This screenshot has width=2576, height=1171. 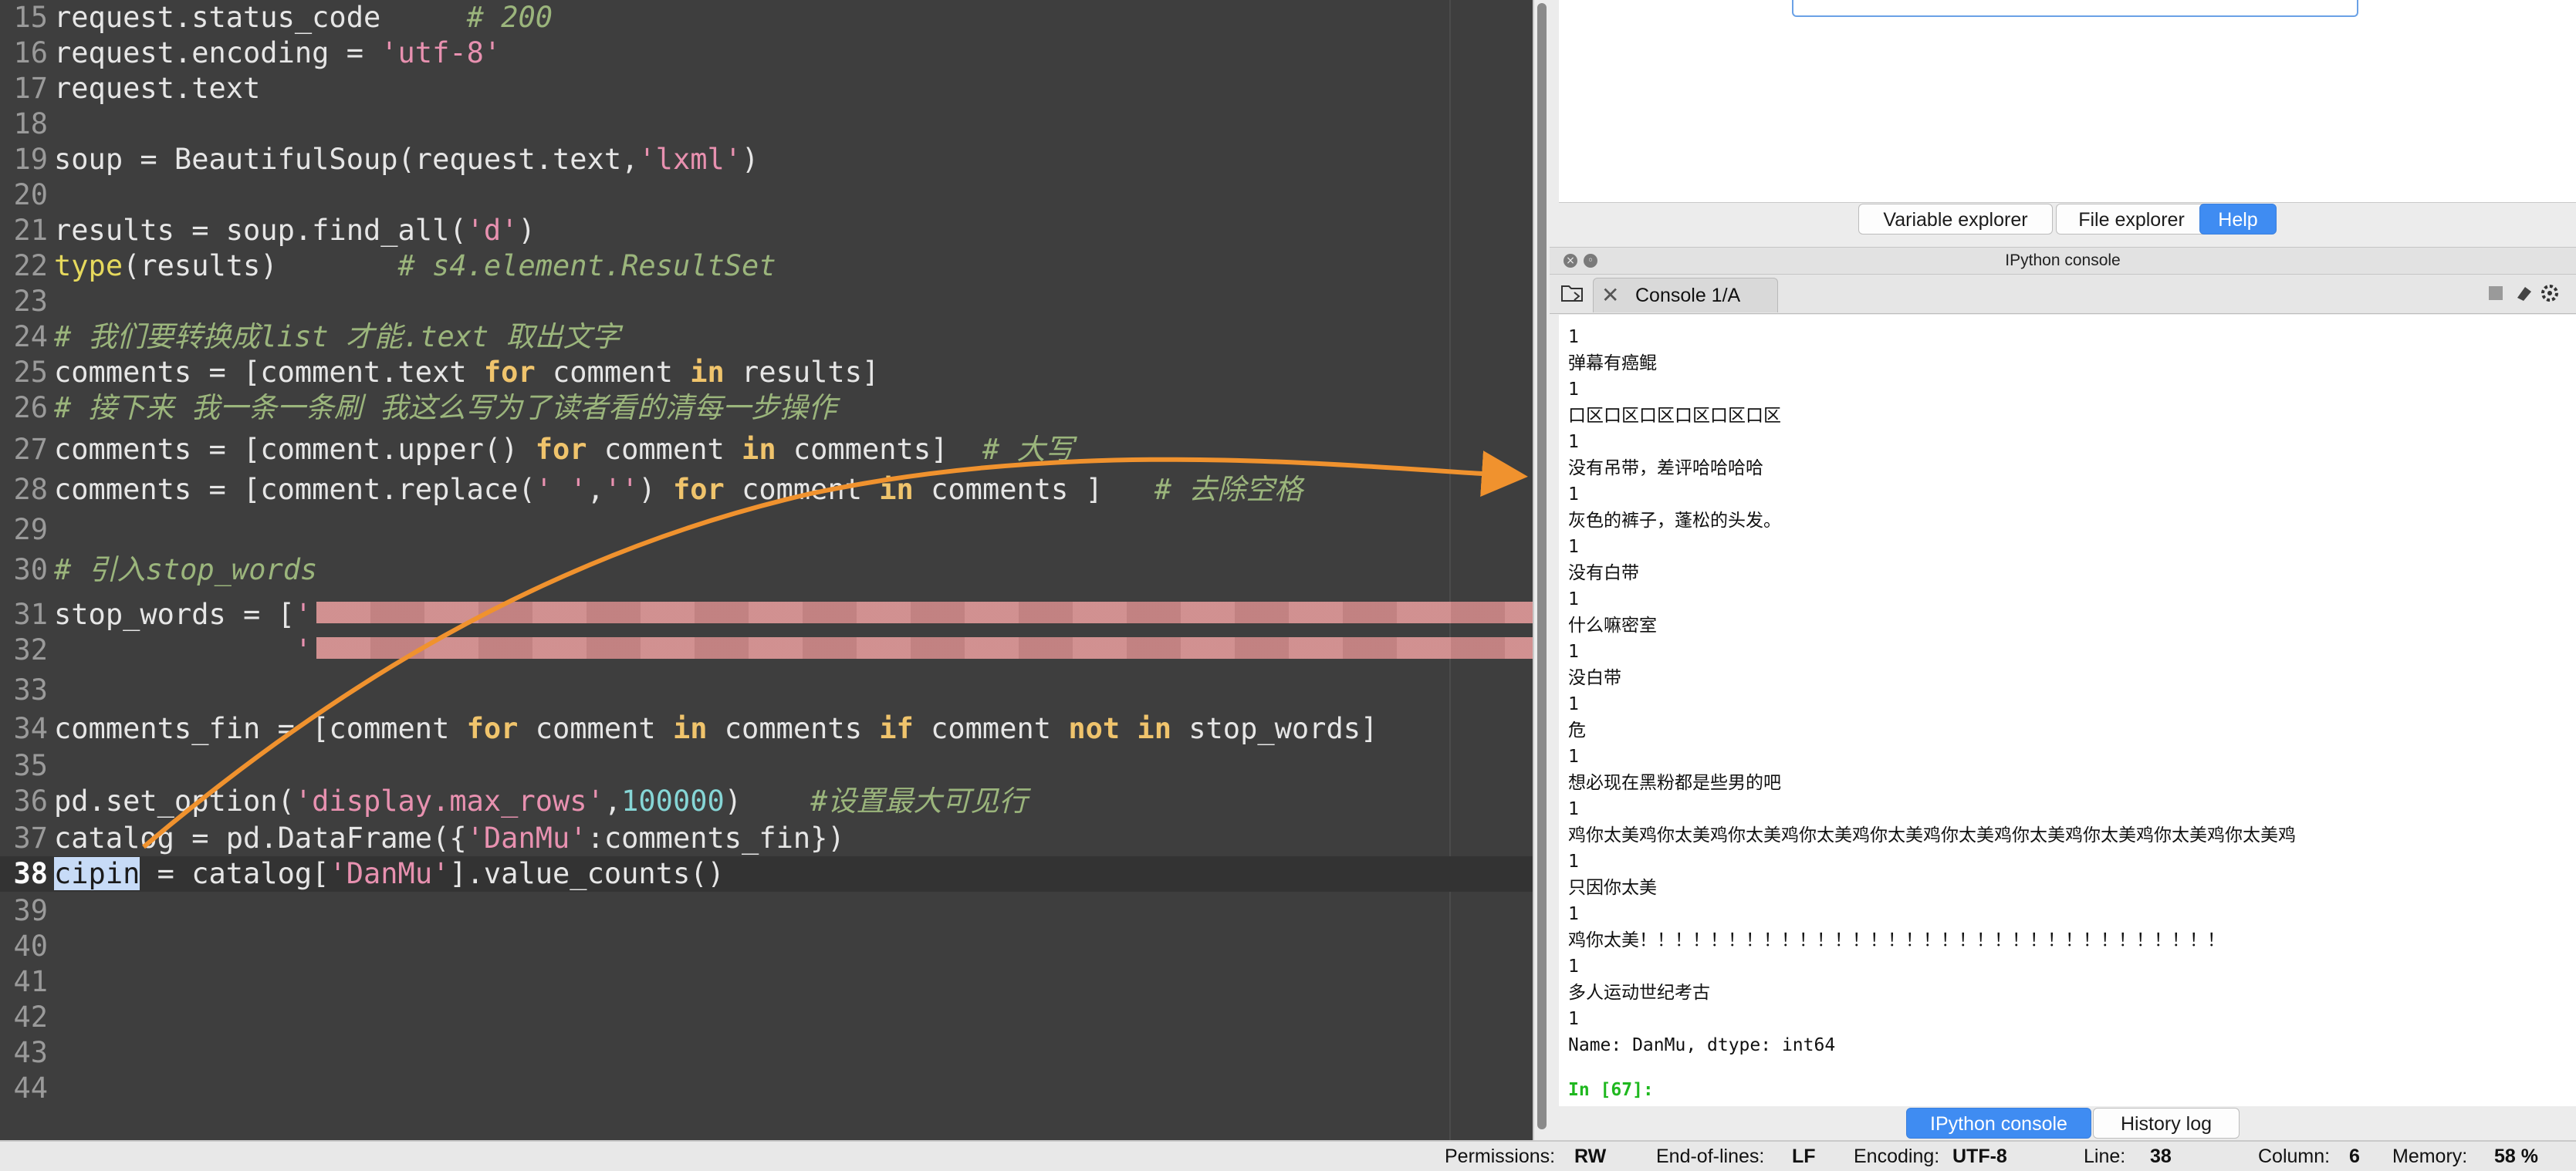 I want to click on line-number: 33, so click(x=30, y=690).